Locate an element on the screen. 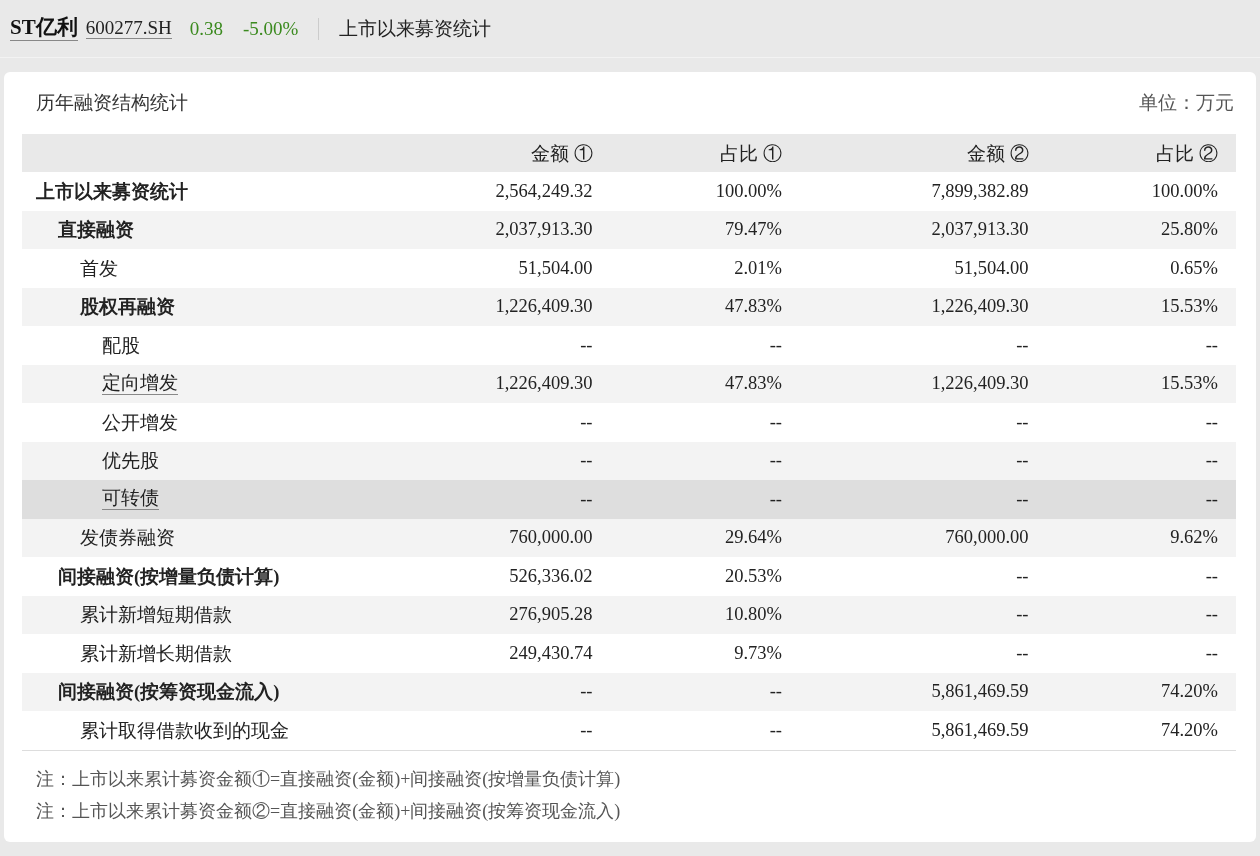 The image size is (1260, 856). unit-label: 单位：万元 is located at coordinates (1186, 103).